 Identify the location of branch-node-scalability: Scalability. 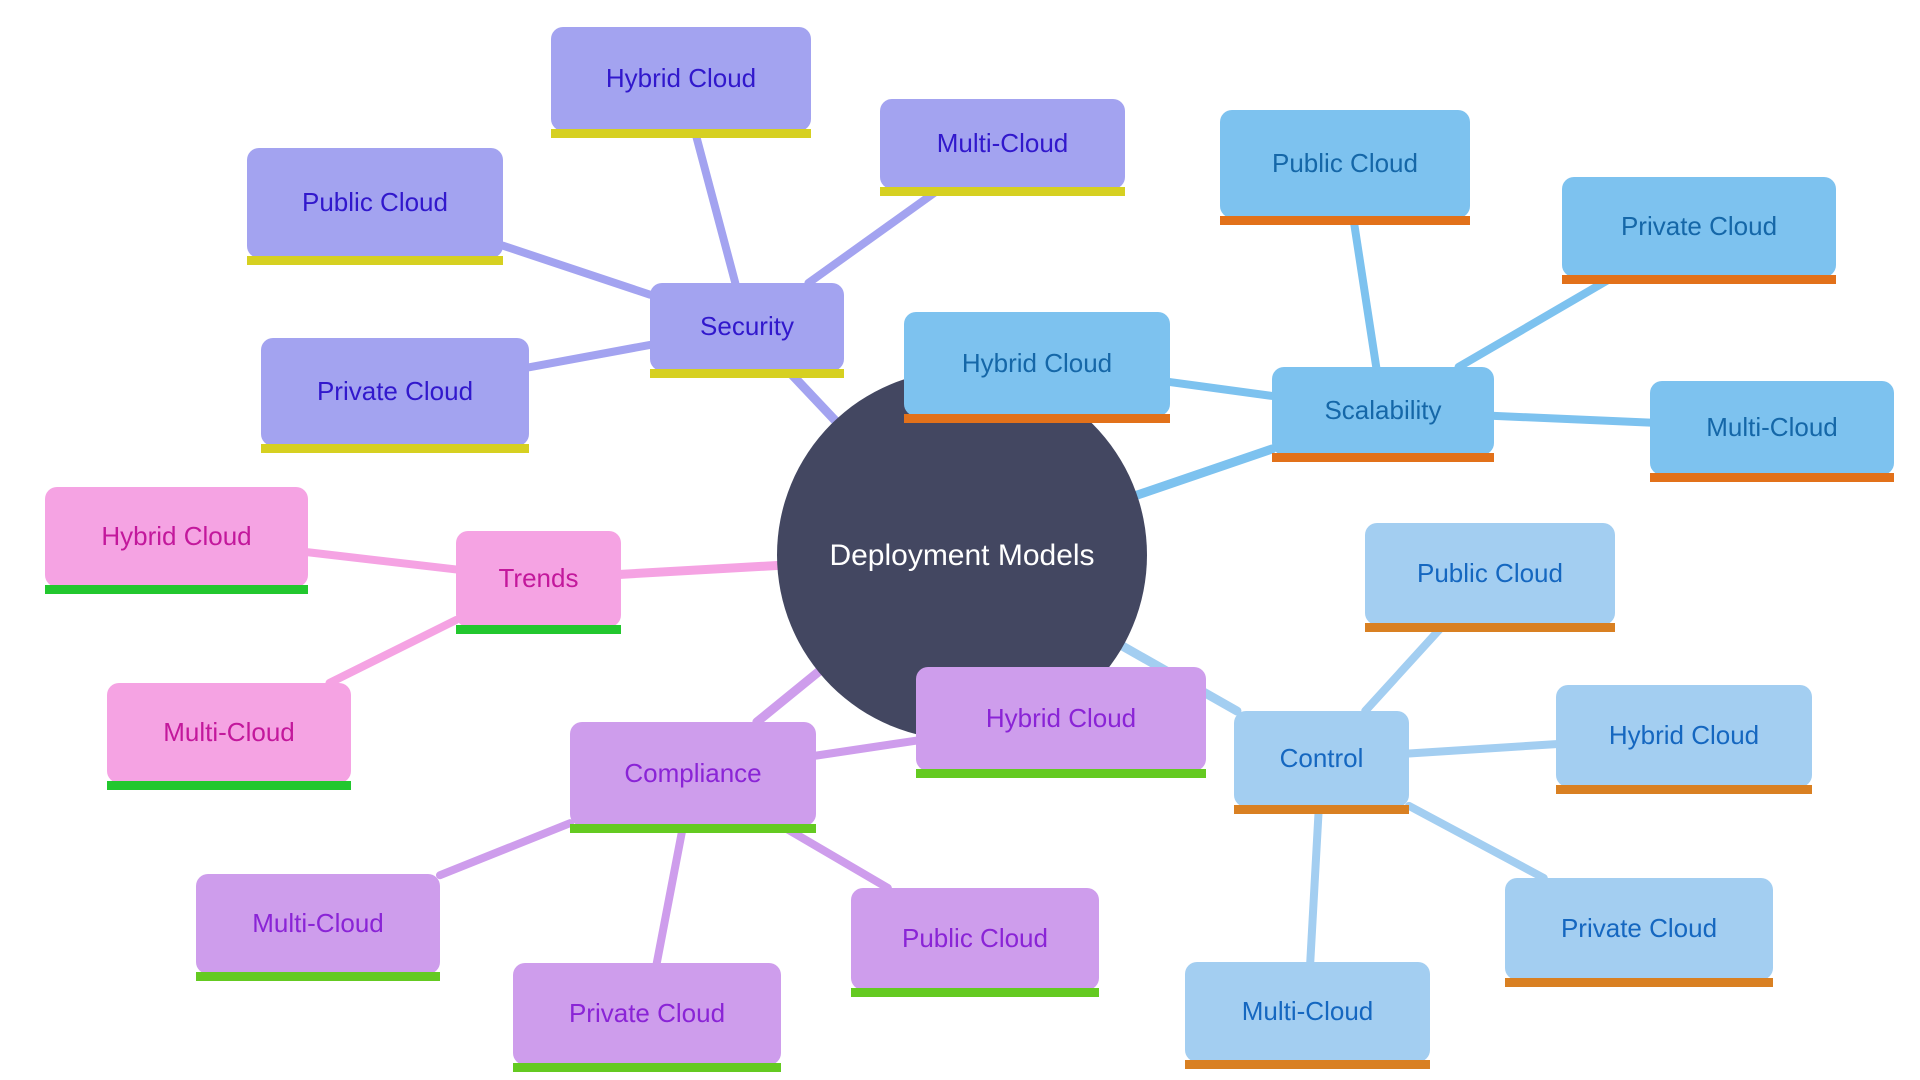
(1383, 414).